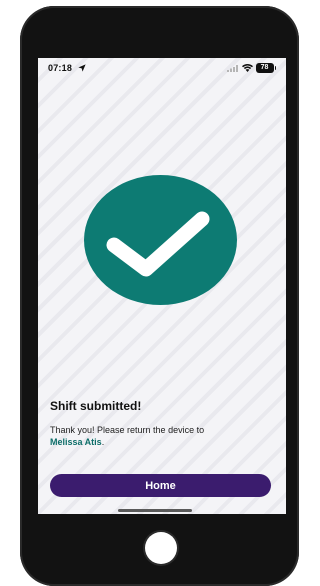 This screenshot has width=320, height=586. What do you see at coordinates (162, 69) in the screenshot?
I see `status-bar: 07:18 78` at bounding box center [162, 69].